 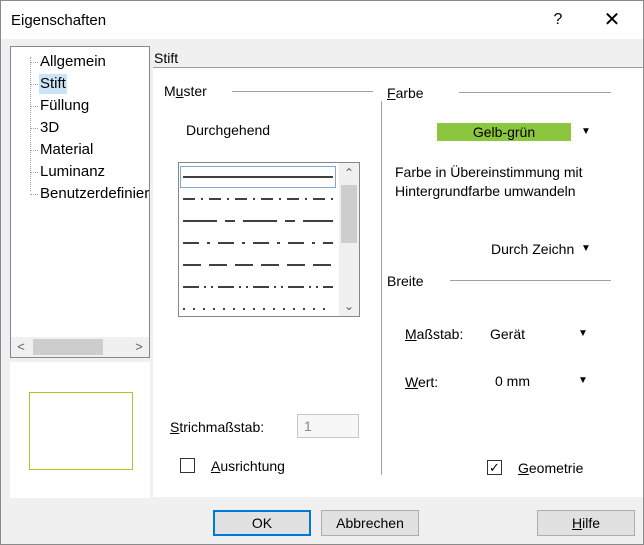 I want to click on pattern-vertical-scrollbar: ⌃ ⌄, so click(x=349, y=239).